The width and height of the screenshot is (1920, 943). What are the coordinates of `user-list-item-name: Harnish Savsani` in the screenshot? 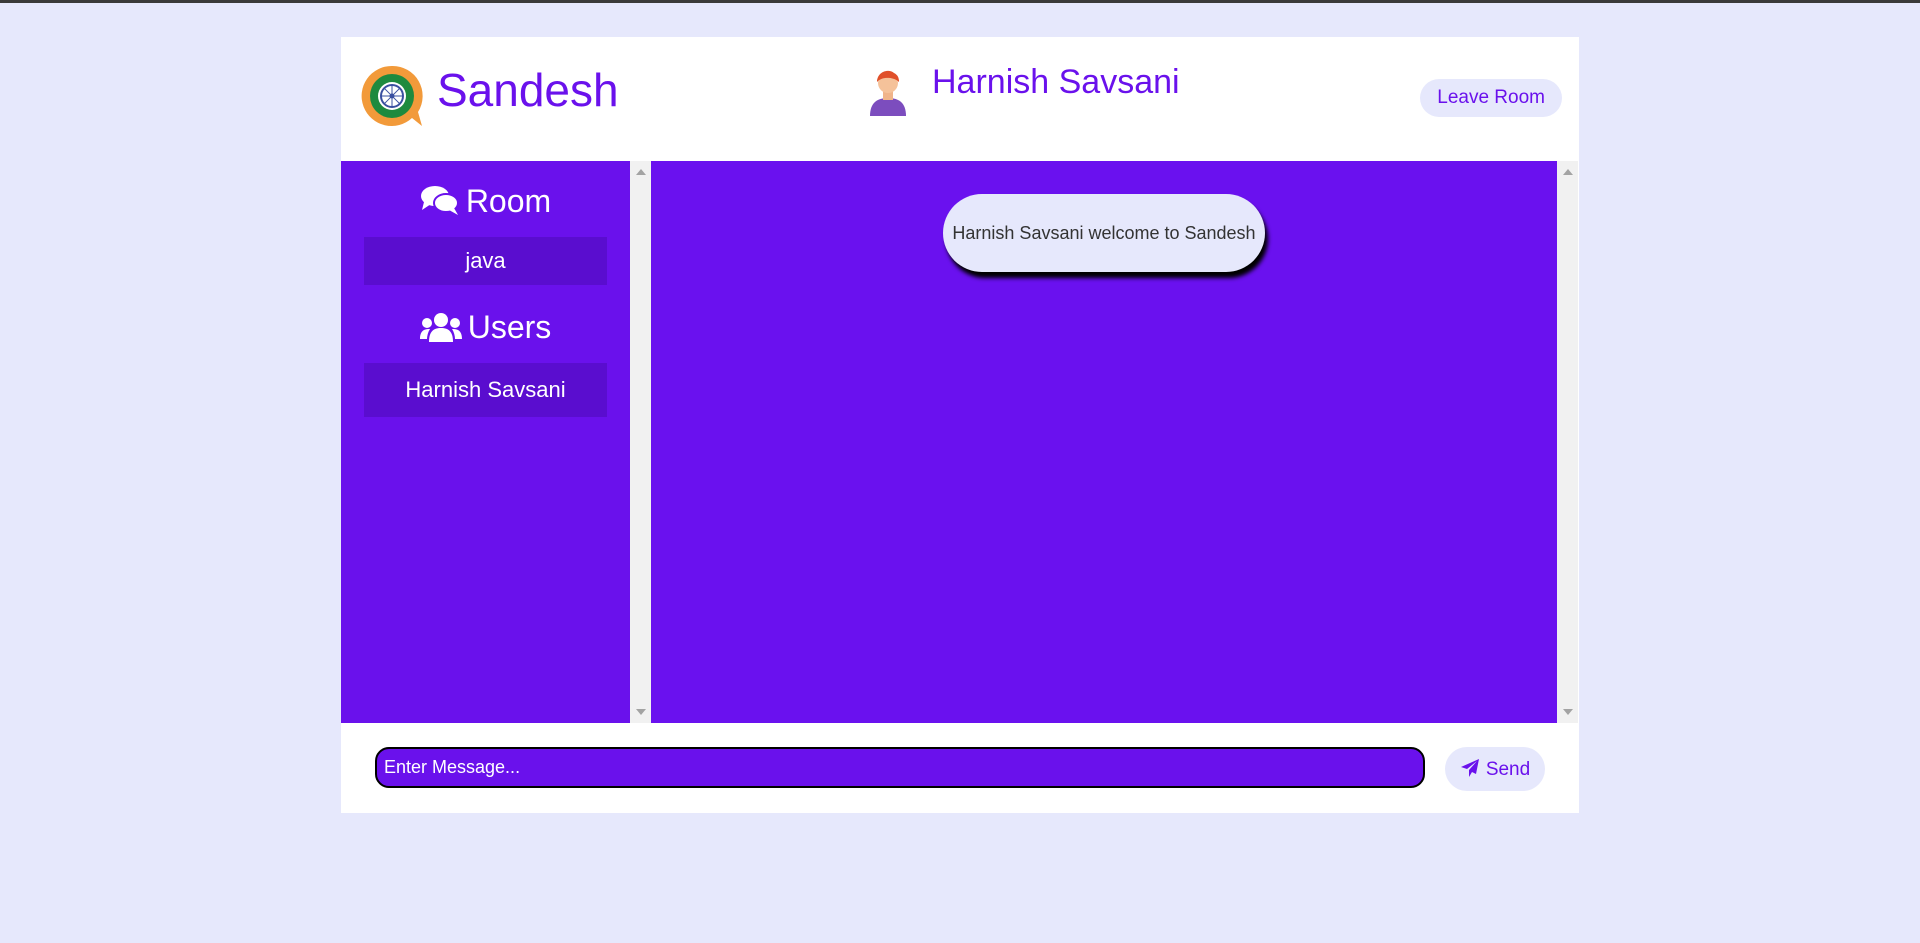 It's located at (485, 389).